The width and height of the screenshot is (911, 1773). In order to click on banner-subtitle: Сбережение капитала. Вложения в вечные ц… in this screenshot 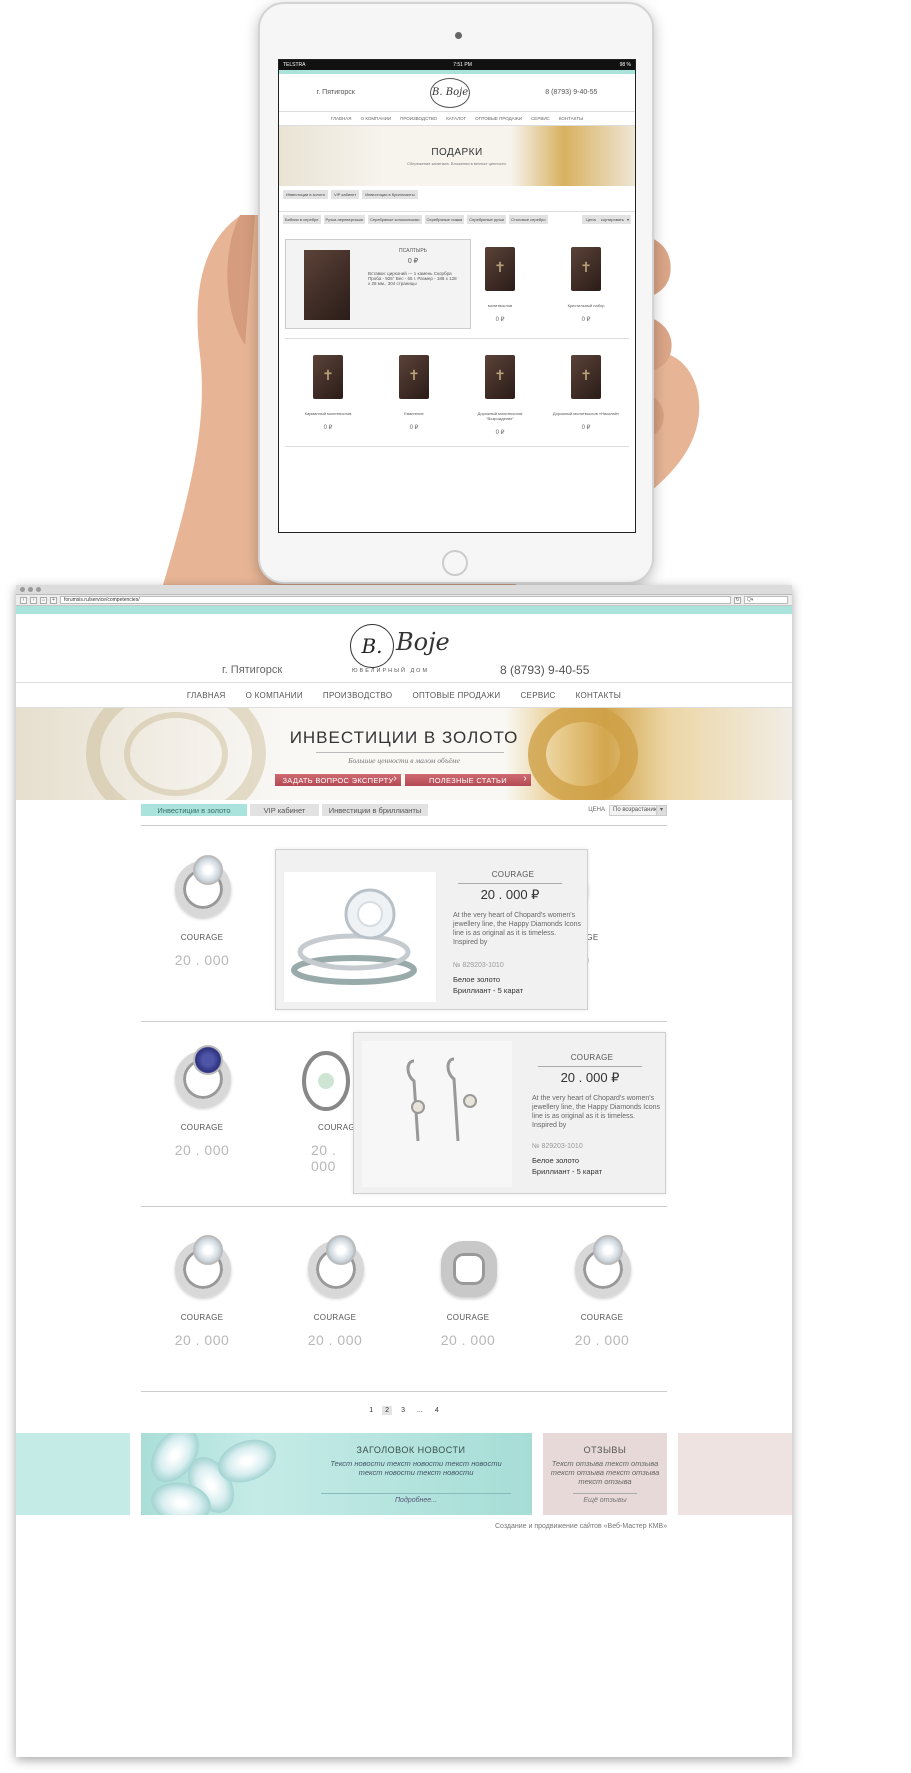, I will do `click(457, 163)`.